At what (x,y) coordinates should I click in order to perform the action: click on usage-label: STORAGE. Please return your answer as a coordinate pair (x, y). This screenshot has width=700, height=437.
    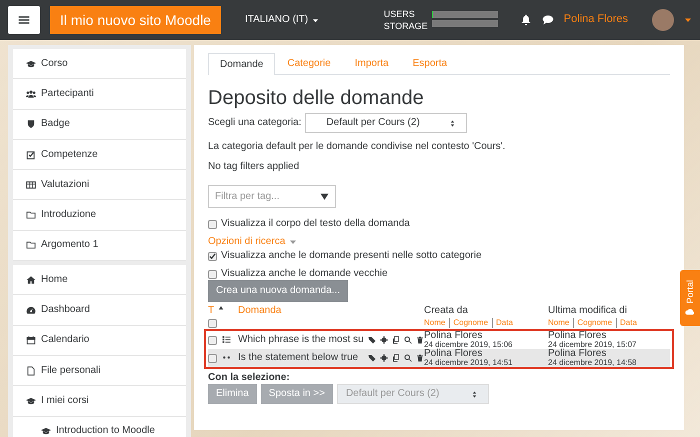
    Looking at the image, I should click on (406, 26).